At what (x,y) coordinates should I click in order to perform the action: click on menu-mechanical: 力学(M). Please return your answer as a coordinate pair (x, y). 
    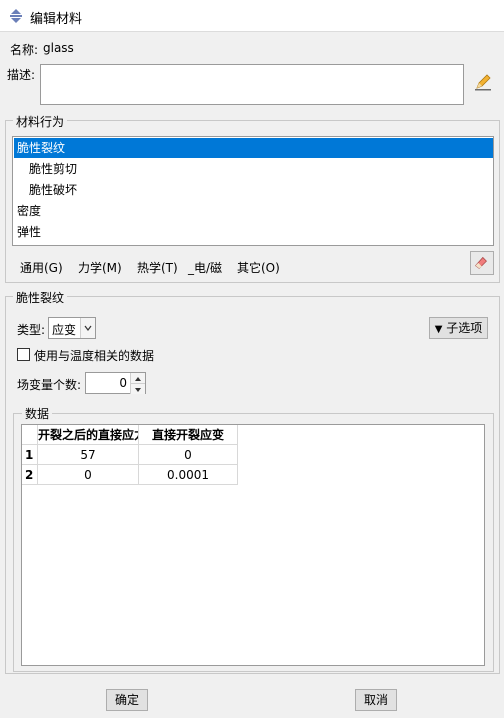
    Looking at the image, I should click on (100, 267).